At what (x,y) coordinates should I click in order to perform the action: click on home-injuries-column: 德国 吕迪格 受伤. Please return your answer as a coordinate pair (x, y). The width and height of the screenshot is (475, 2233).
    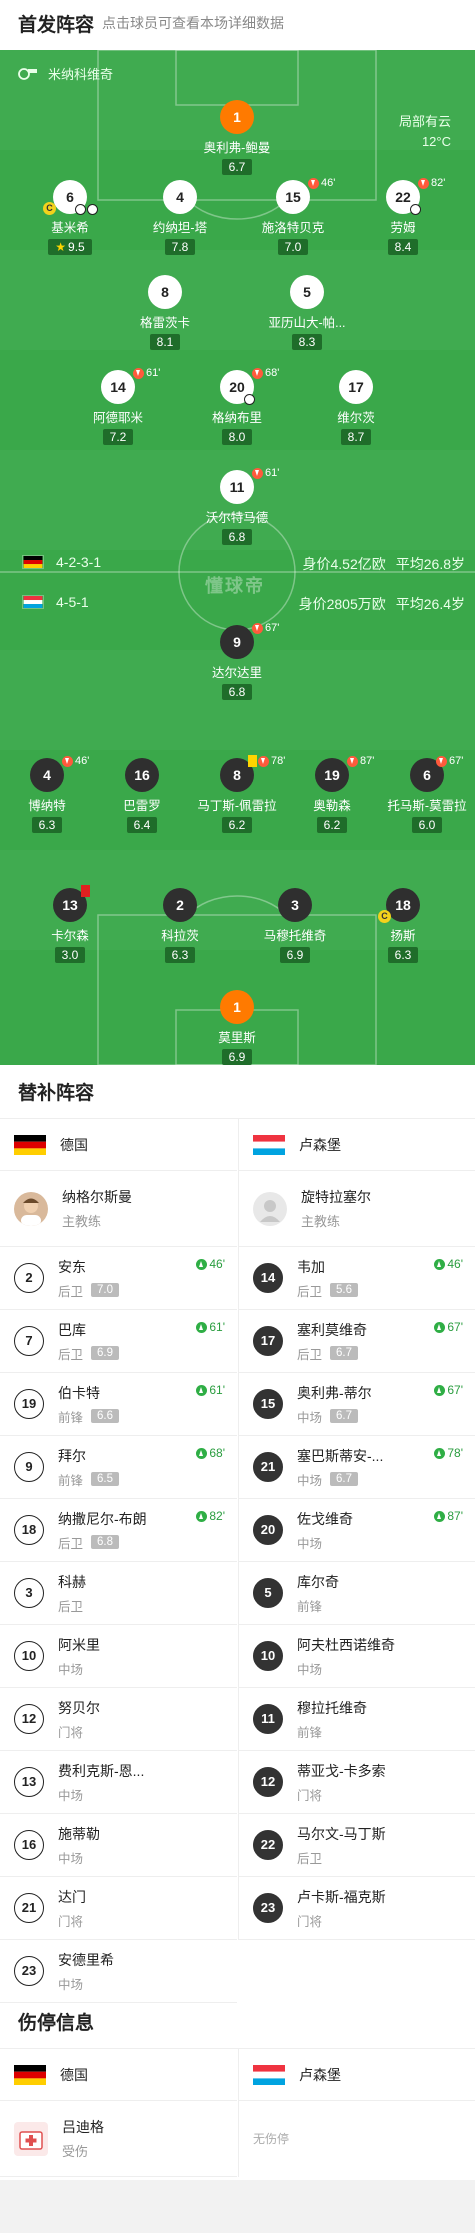
    Looking at the image, I should click on (118, 2113).